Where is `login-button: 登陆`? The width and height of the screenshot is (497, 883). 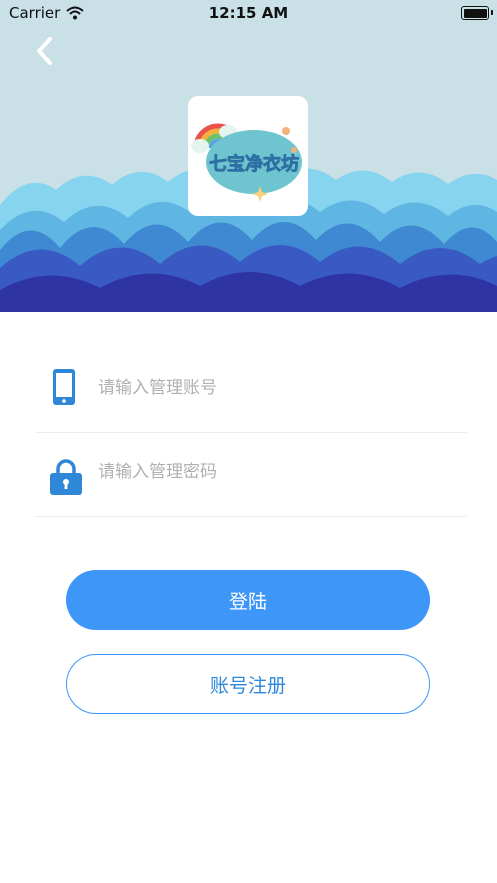
login-button: 登陆 is located at coordinates (248, 600).